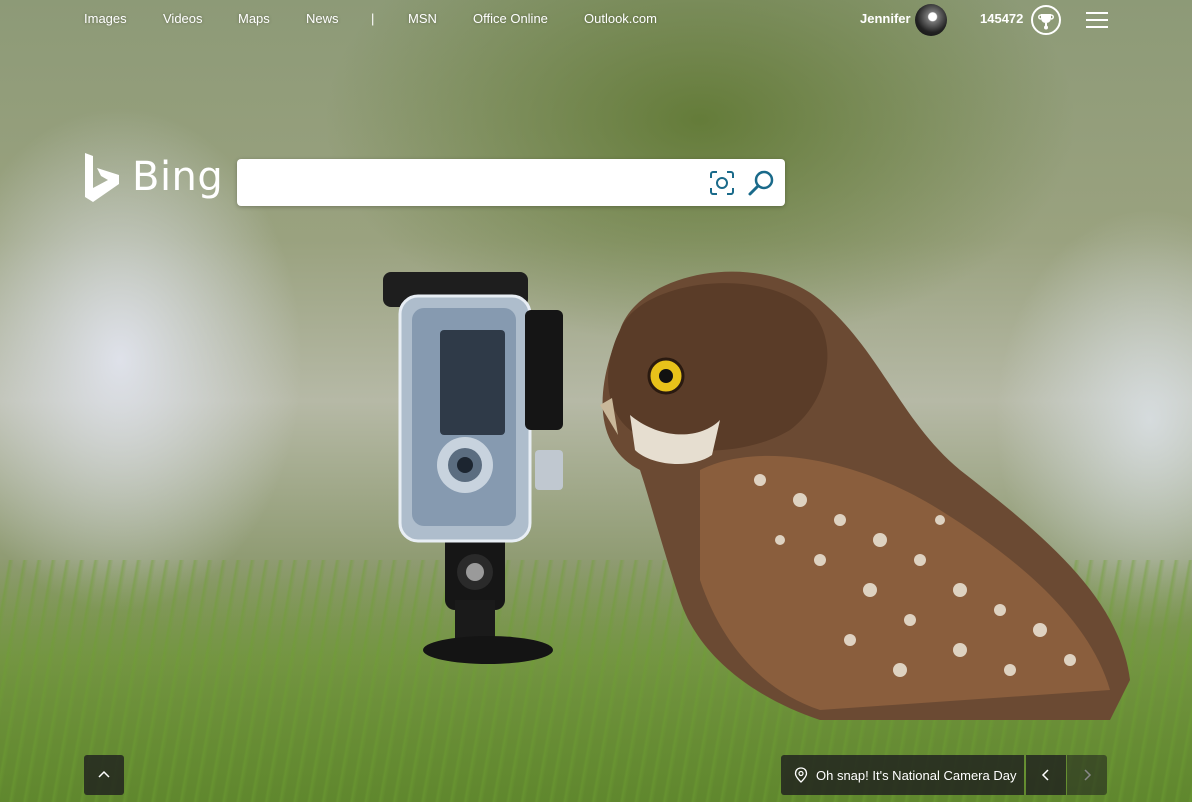 This screenshot has height=802, width=1192. Describe the element at coordinates (422, 18) in the screenshot. I see `nav-link-msn: MSN` at that location.